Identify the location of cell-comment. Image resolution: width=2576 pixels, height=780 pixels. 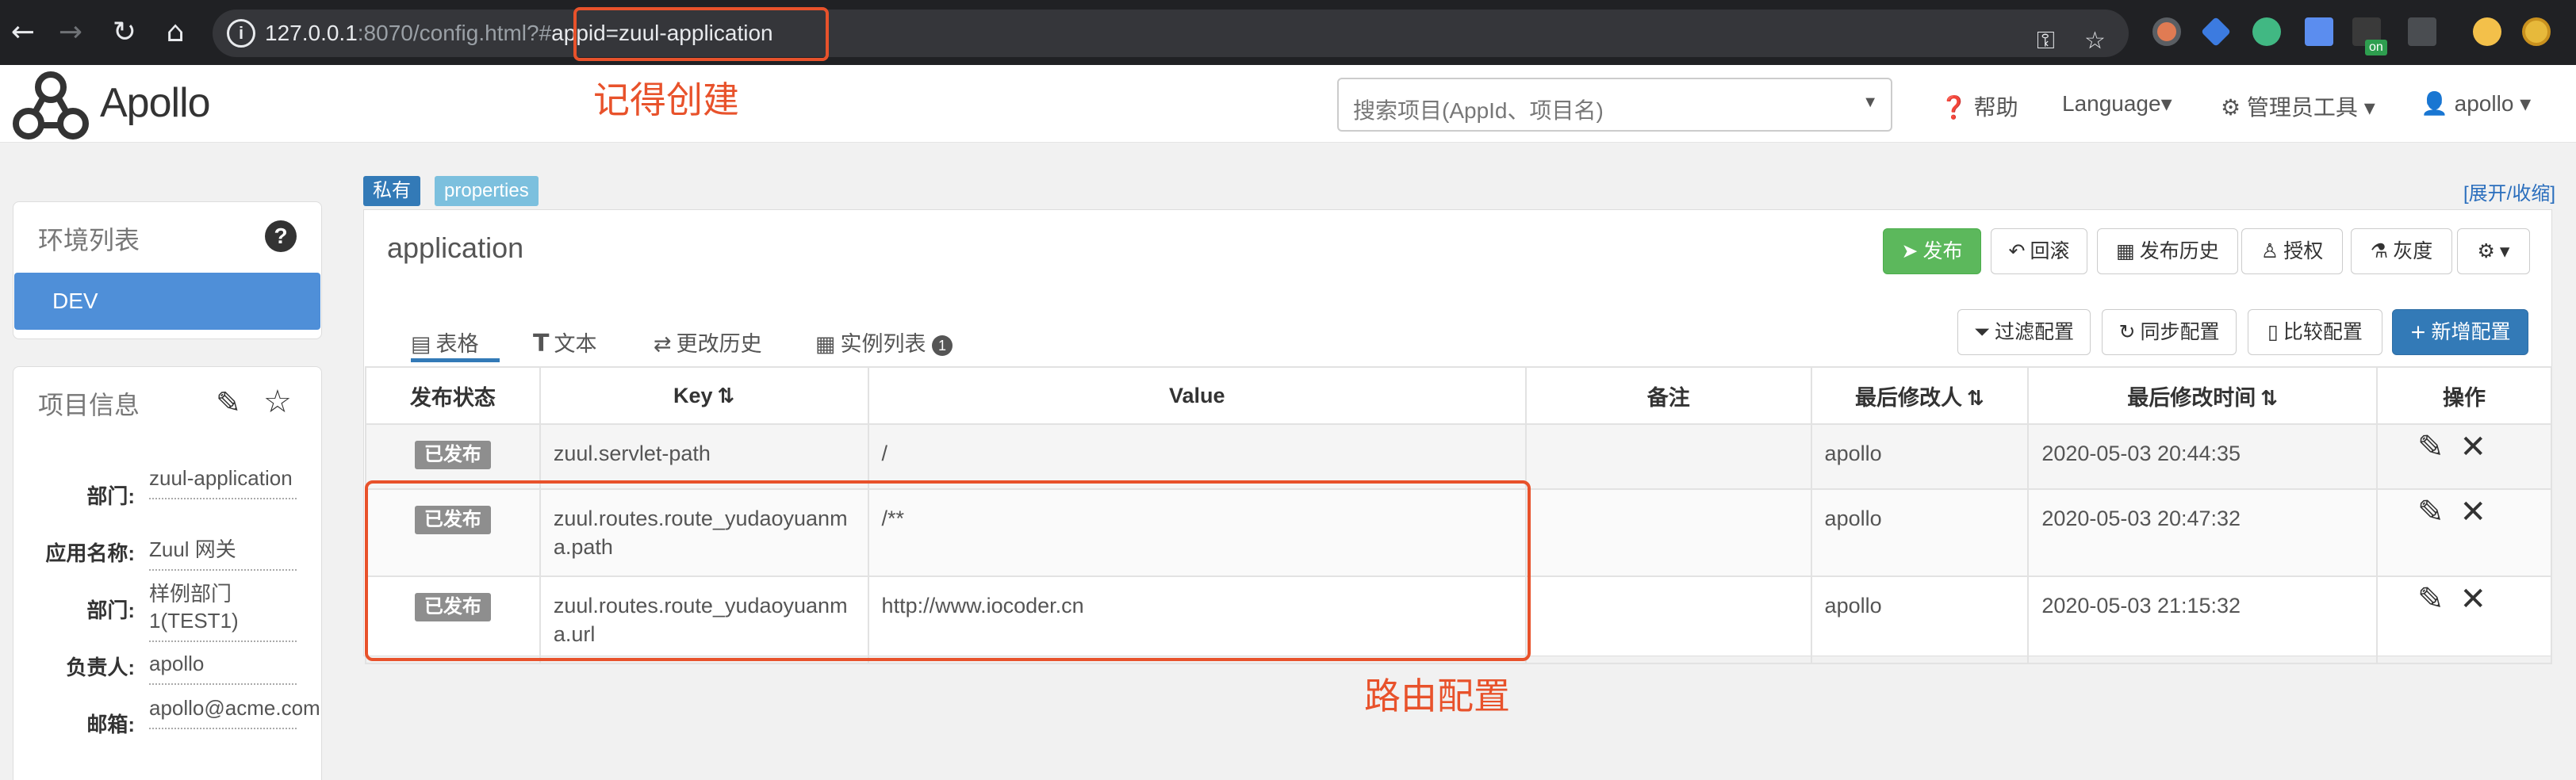
(1668, 456).